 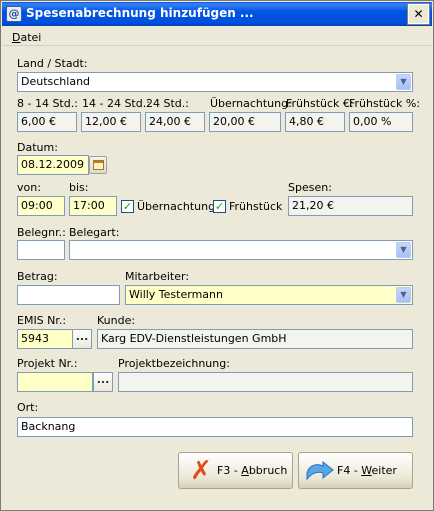 What do you see at coordinates (127, 206) in the screenshot?
I see `uebernachtung-checkbox: ✓` at bounding box center [127, 206].